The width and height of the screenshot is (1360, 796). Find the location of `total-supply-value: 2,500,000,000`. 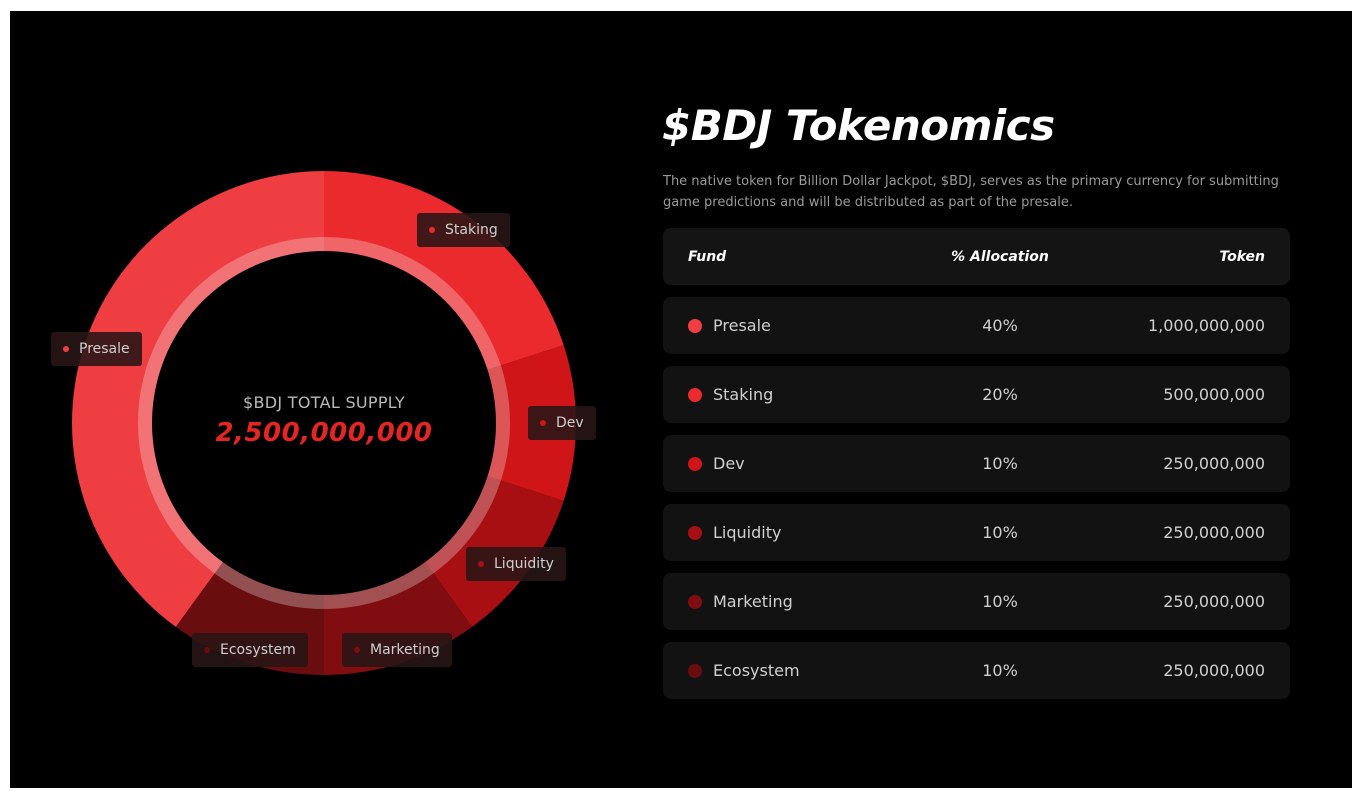

total-supply-value: 2,500,000,000 is located at coordinates (324, 433).